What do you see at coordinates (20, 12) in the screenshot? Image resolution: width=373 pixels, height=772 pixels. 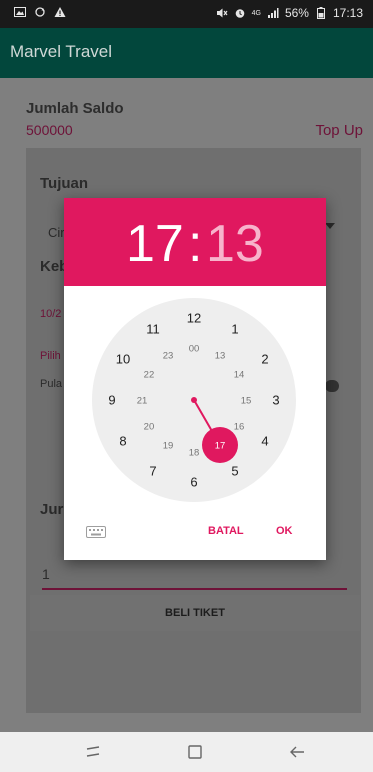 I see `image-icon` at bounding box center [20, 12].